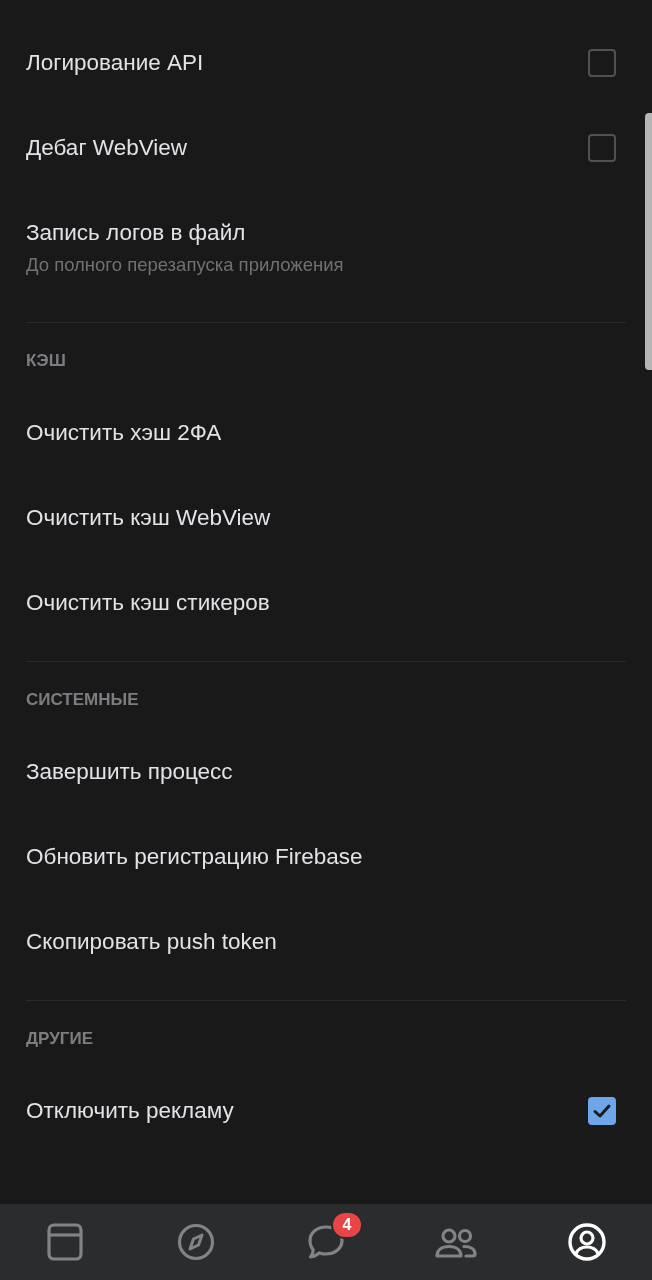 Image resolution: width=652 pixels, height=1280 pixels. What do you see at coordinates (82, 700) in the screenshot?
I see `section-header: СИСТЕМНЫЕ` at bounding box center [82, 700].